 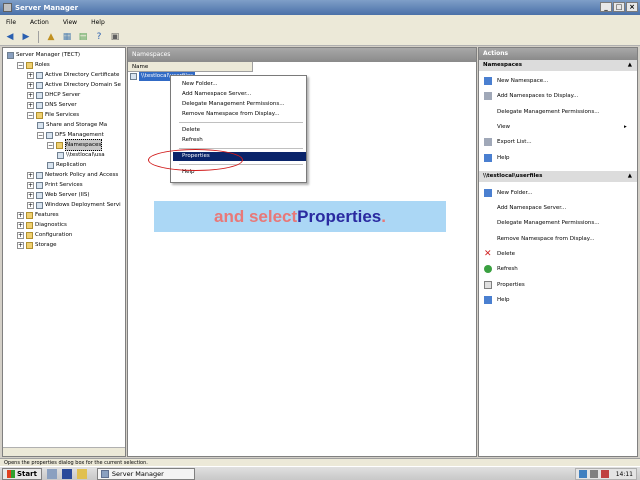 What do you see at coordinates (42, 225) in the screenshot?
I see `tree-item-diagnostics: + Diagnostics` at bounding box center [42, 225].